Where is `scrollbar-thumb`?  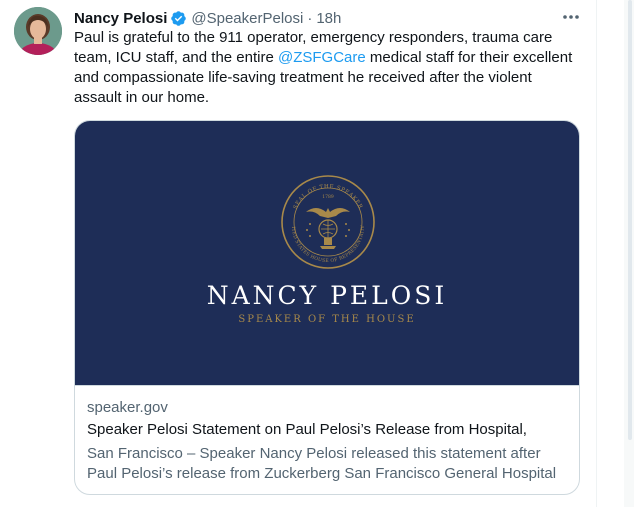
scrollbar-thumb is located at coordinates (630, 220).